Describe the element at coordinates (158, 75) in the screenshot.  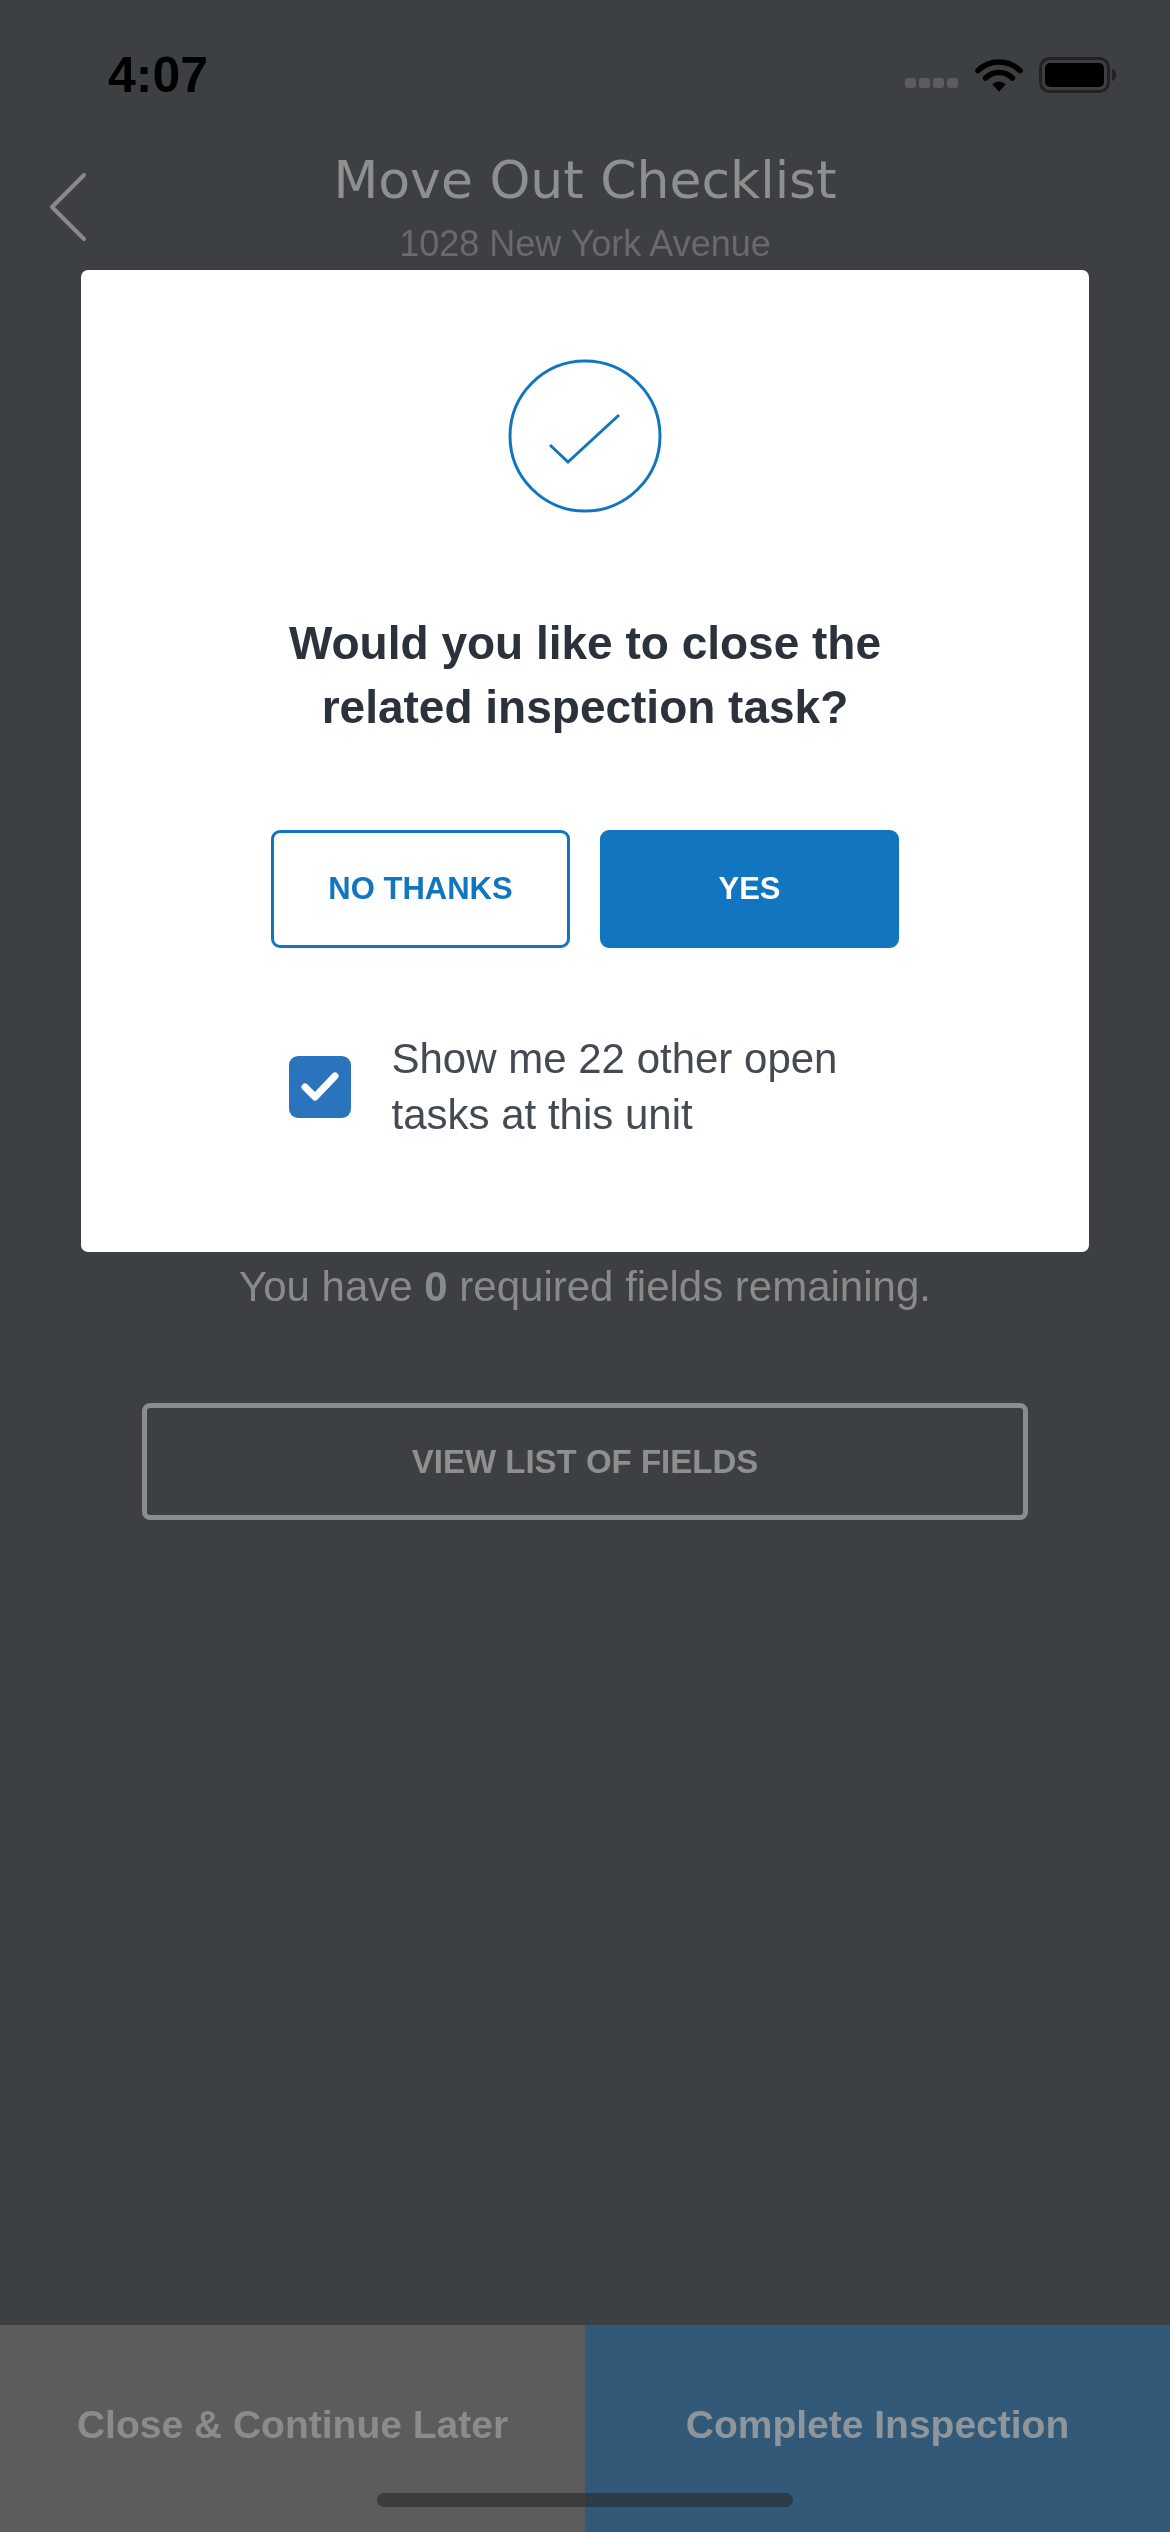
I see `status-time: 4:07` at that location.